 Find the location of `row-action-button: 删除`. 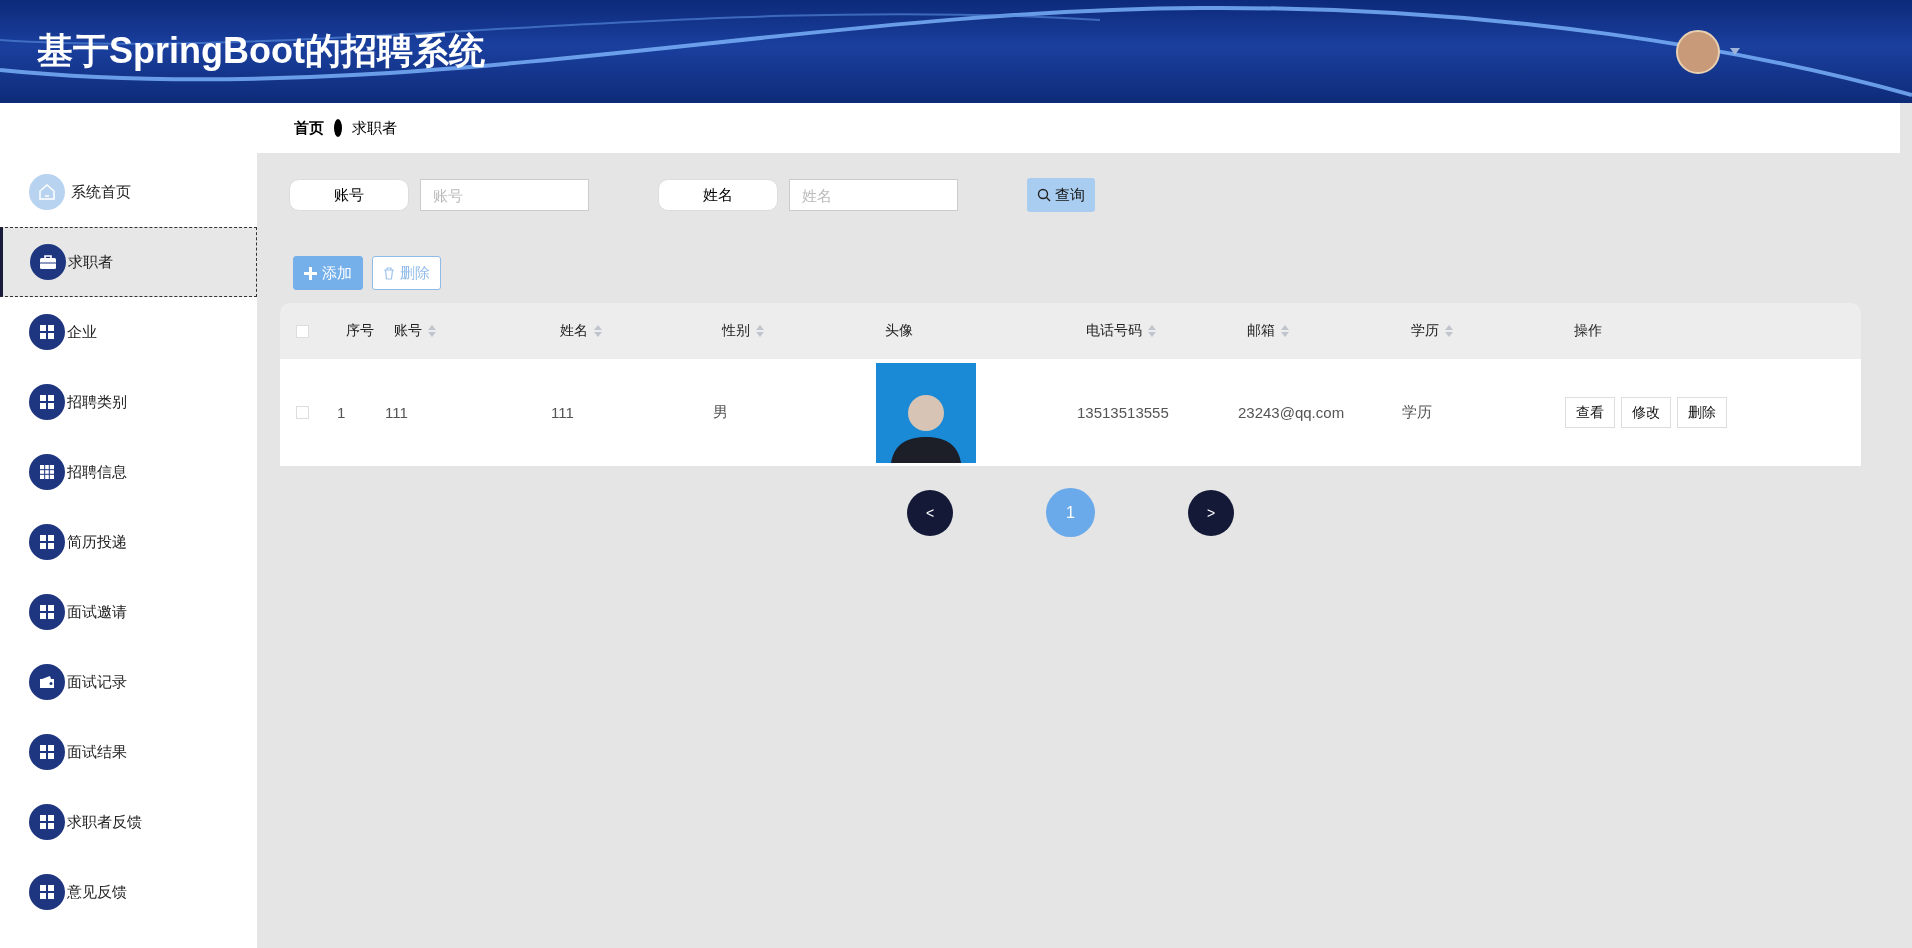

row-action-button: 删除 is located at coordinates (1702, 412).